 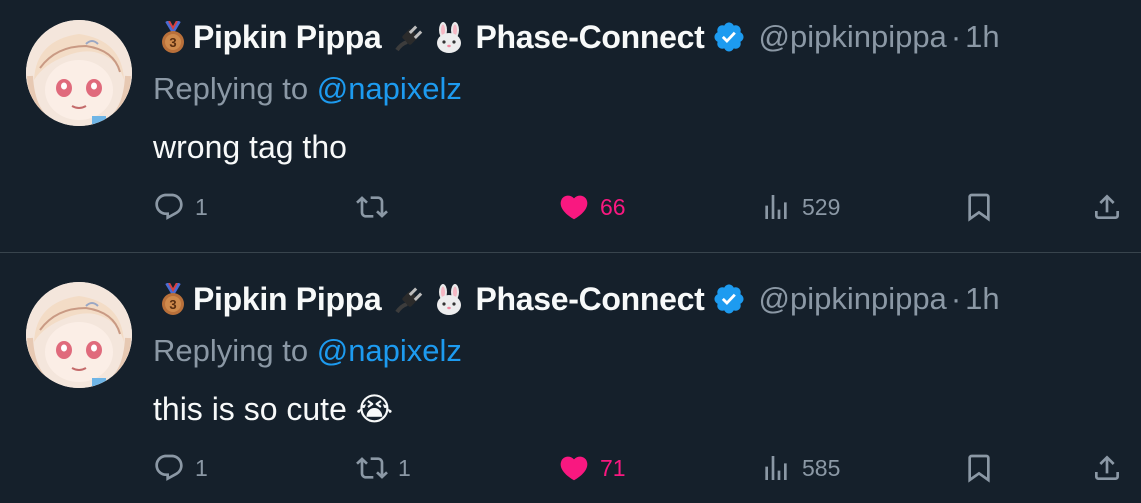 I want to click on retweet-count: 1, so click(x=404, y=467).